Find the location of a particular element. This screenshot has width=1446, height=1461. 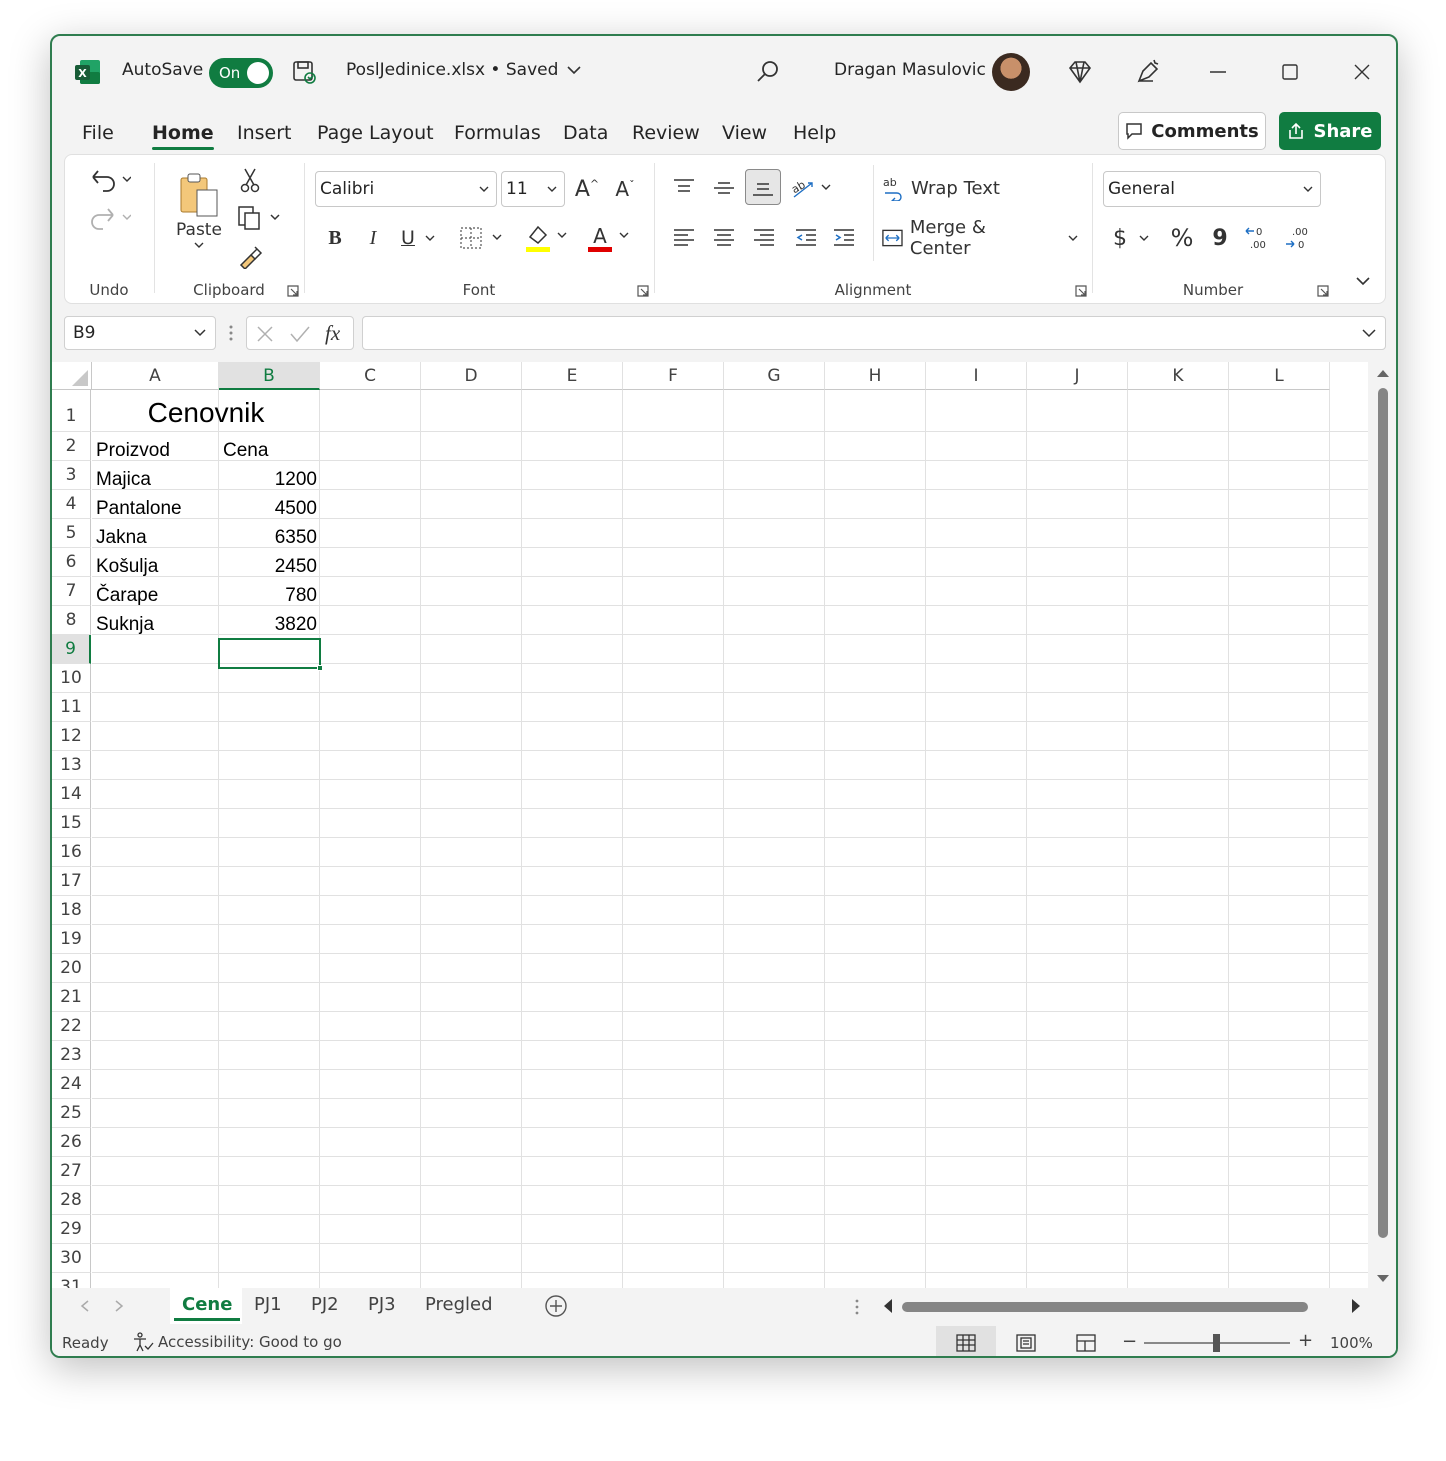

row-header-12: 12 is located at coordinates (71, 736).